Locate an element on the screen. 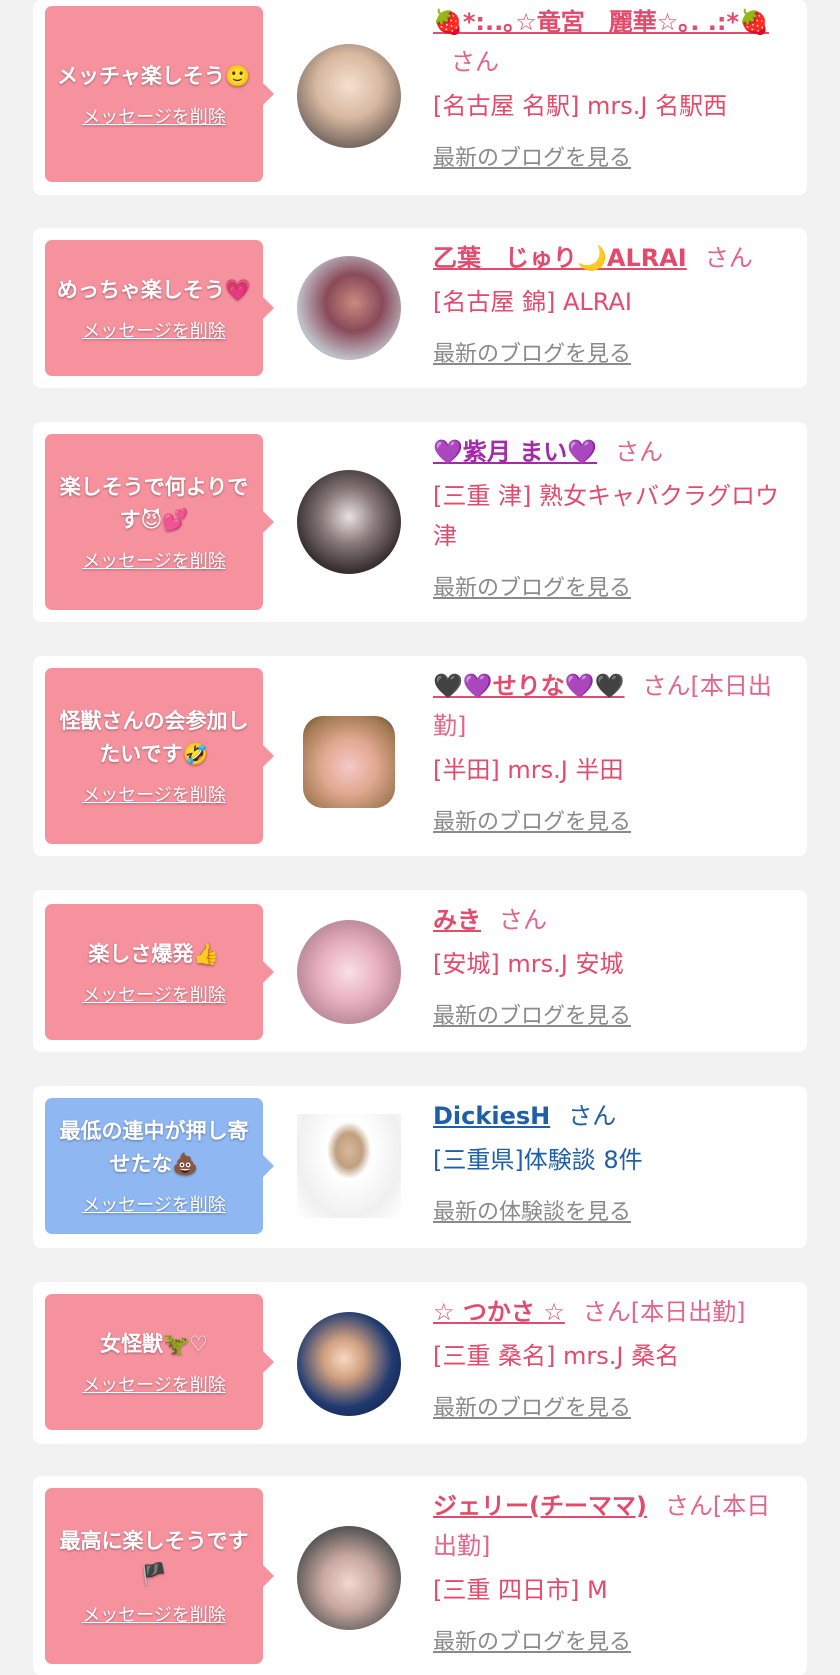 This screenshot has width=840, height=1675. message-text: 楽しそうで何よりです😈💕 is located at coordinates (154, 503).